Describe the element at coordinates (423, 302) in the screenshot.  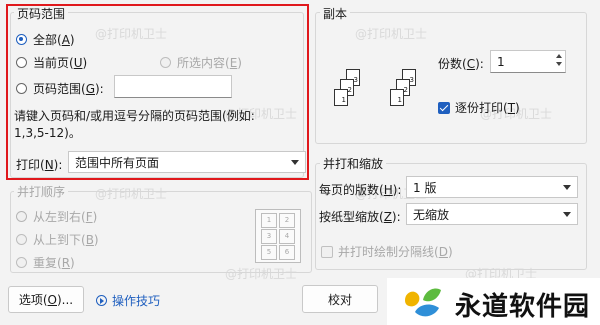
I see `brand-logo-icon` at that location.